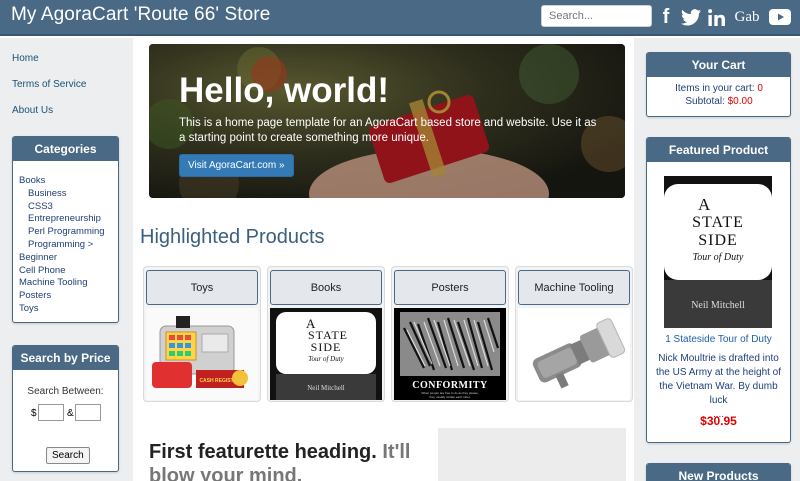  I want to click on cart-subtotal-label: Subtotal:, so click(705, 101).